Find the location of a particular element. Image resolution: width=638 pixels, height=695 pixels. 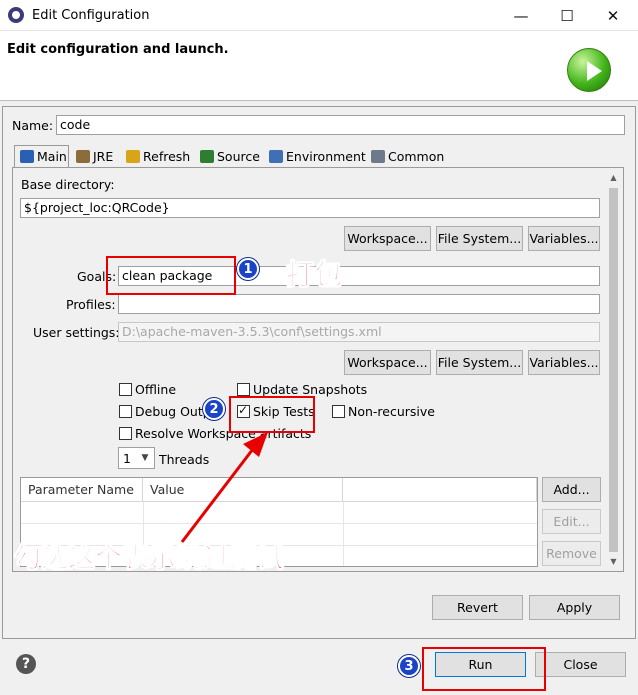

arrow-head is located at coordinates (255, 444).